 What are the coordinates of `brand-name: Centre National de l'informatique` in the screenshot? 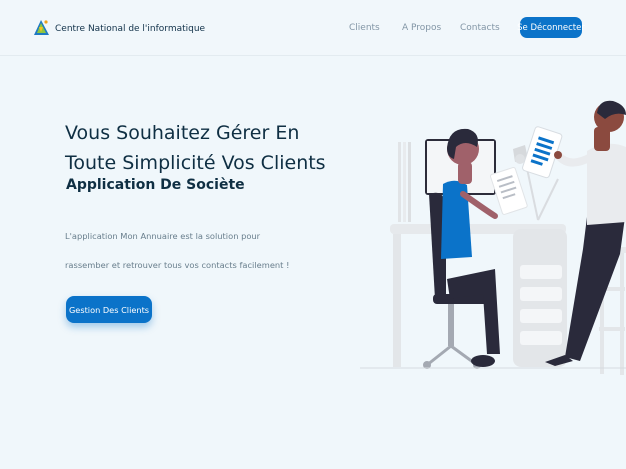 It's located at (130, 28).